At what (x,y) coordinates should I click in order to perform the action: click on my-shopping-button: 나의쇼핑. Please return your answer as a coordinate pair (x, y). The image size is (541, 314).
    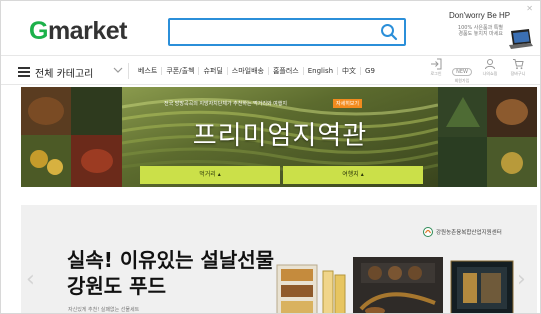
    Looking at the image, I should click on (490, 71).